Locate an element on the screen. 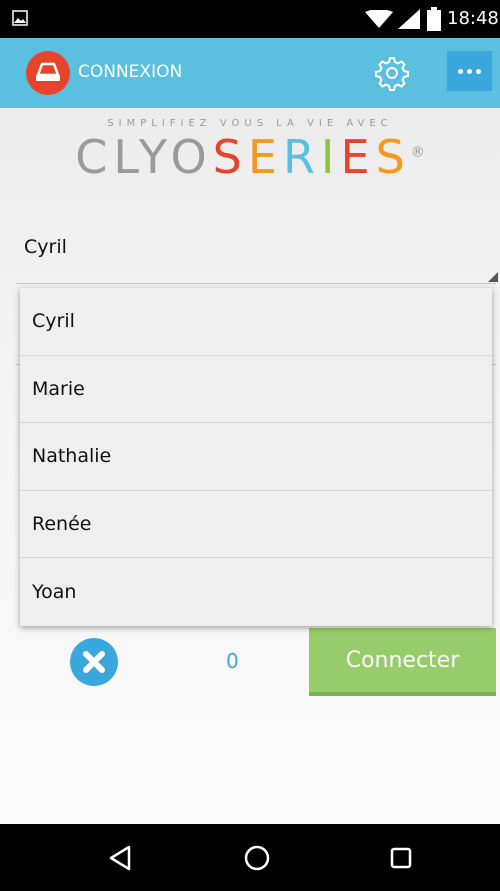 The image size is (500, 891). dropdown-item-yoan: Yoan is located at coordinates (256, 592).